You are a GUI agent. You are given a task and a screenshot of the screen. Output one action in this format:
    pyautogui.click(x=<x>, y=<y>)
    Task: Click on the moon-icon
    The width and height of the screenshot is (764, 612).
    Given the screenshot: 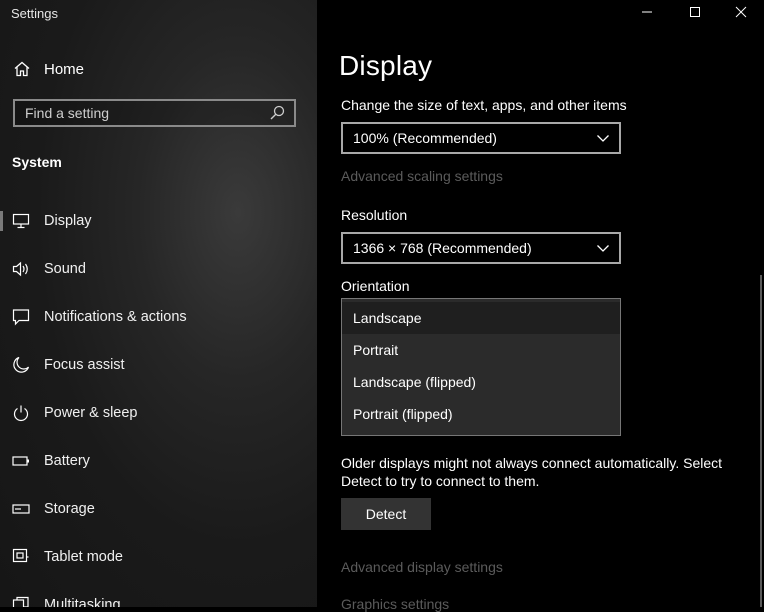 What is the action you would take?
    pyautogui.click(x=21, y=365)
    